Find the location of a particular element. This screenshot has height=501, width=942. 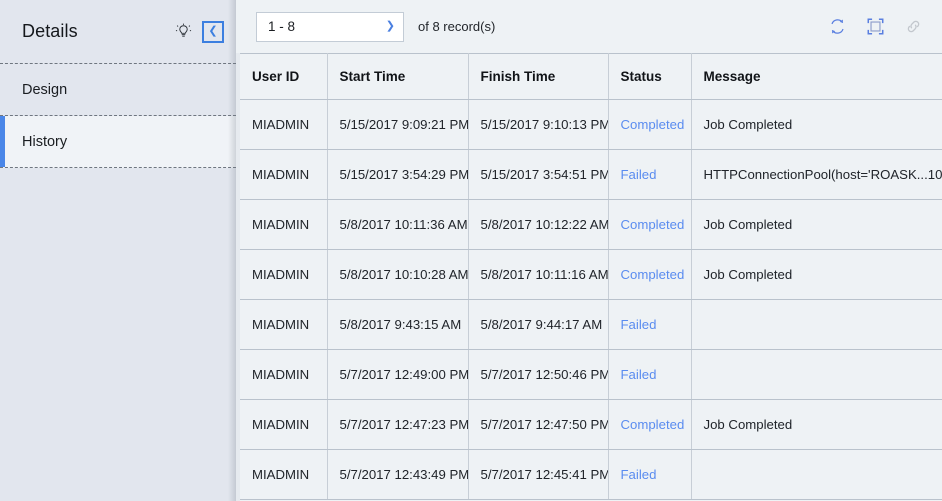

grid-toolbar: 1 - 8 ❯ of 8 record(s) is located at coordinates (589, 26).